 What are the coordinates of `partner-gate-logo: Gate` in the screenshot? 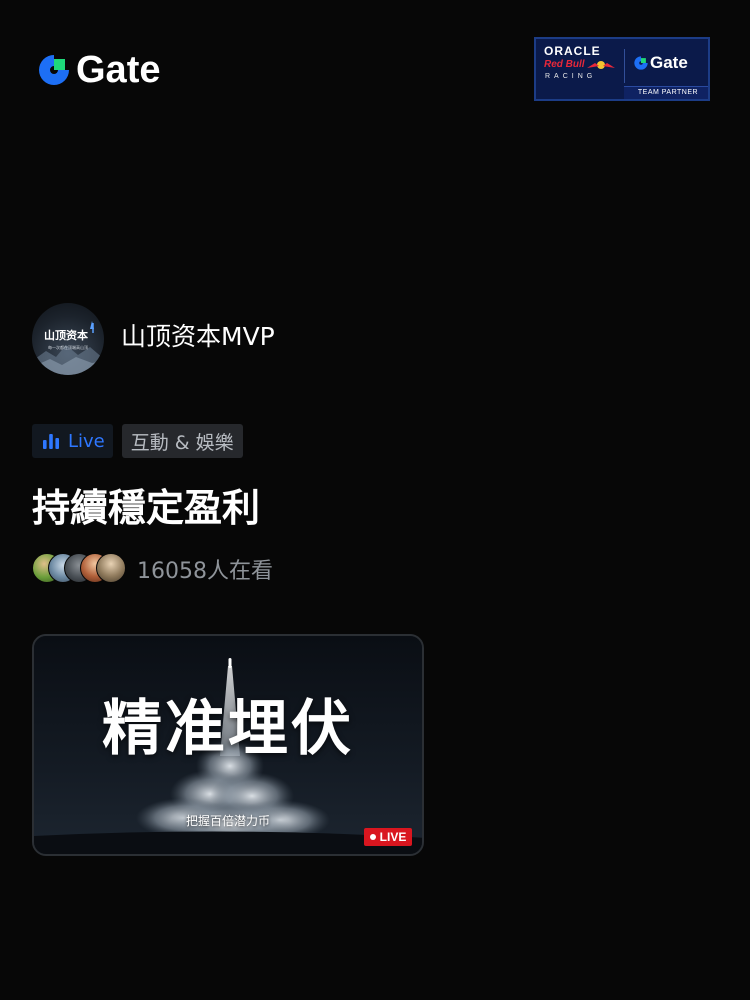 It's located at (660, 63).